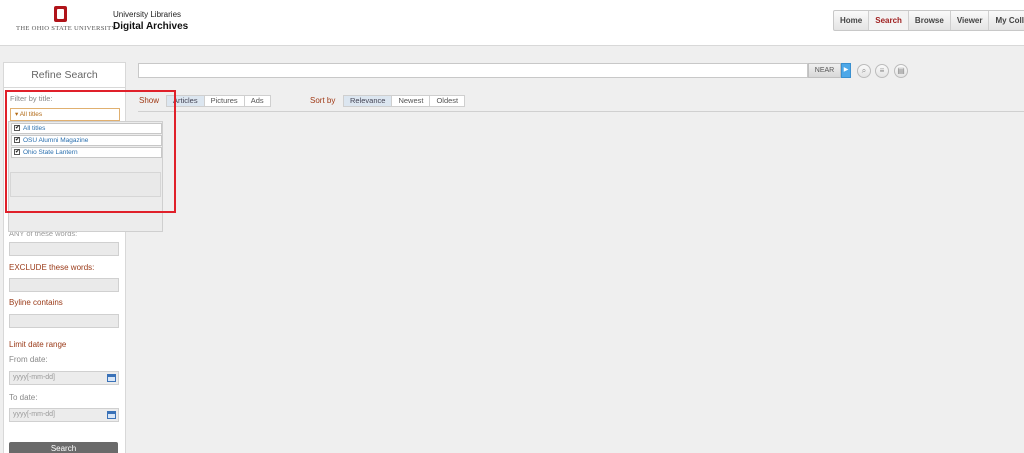 The image size is (1024, 453). I want to click on sort-by-label: Sort by, so click(323, 100).